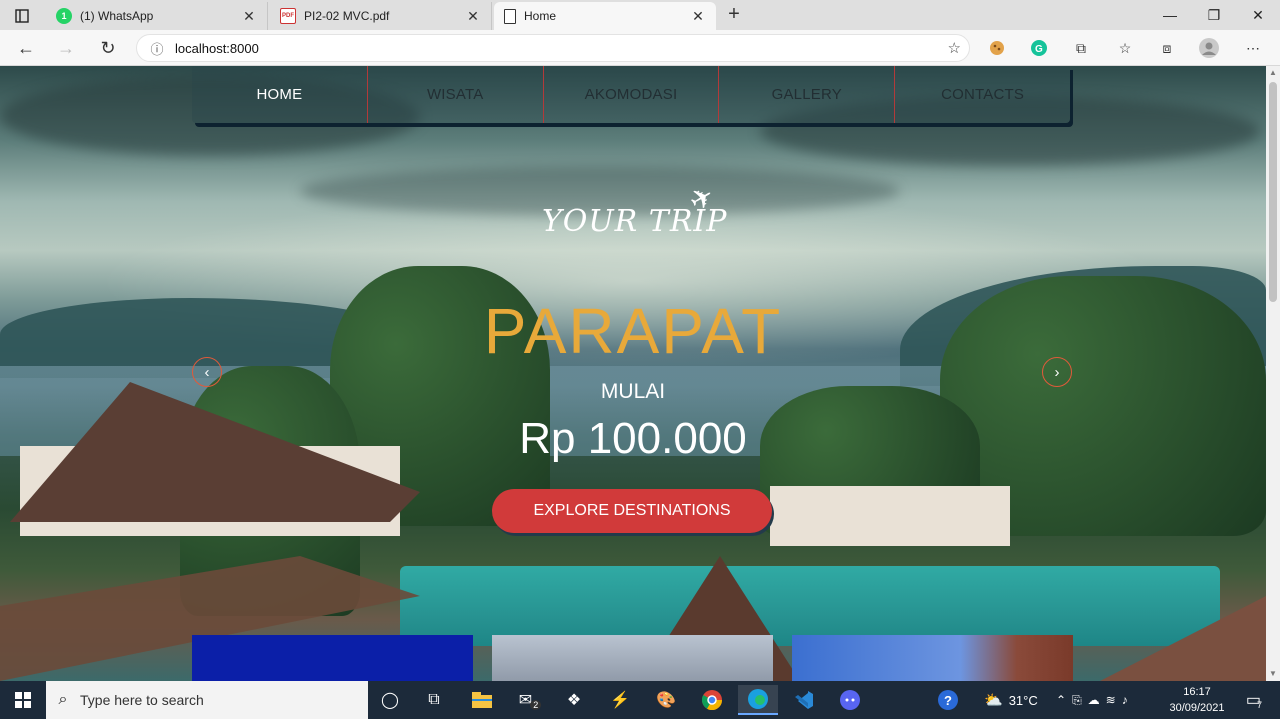  Describe the element at coordinates (1081, 48) in the screenshot. I see `extensions-icon: ⧉` at that location.